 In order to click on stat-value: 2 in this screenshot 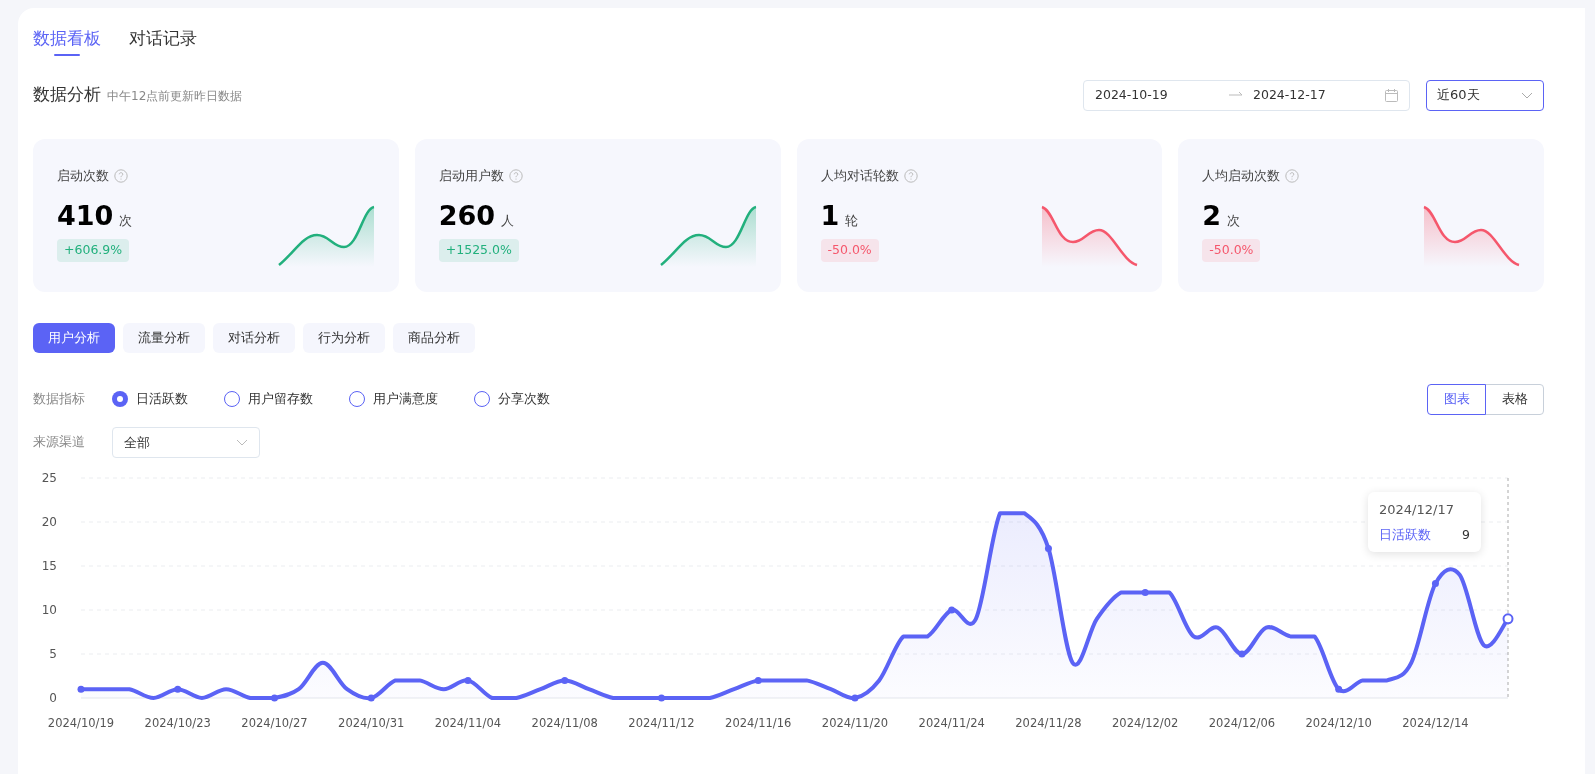, I will do `click(1212, 215)`.